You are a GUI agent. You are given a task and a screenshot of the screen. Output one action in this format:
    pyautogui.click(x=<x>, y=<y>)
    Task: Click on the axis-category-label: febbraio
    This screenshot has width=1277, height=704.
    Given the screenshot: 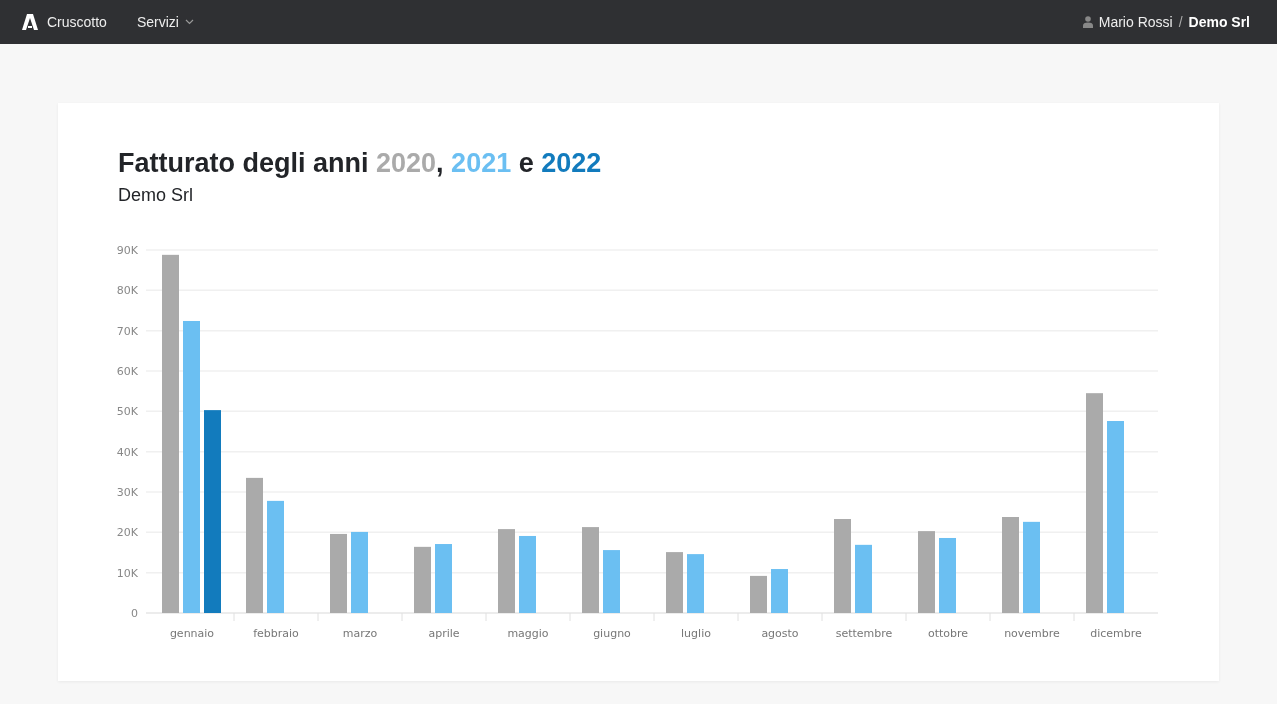 What is the action you would take?
    pyautogui.click(x=276, y=633)
    